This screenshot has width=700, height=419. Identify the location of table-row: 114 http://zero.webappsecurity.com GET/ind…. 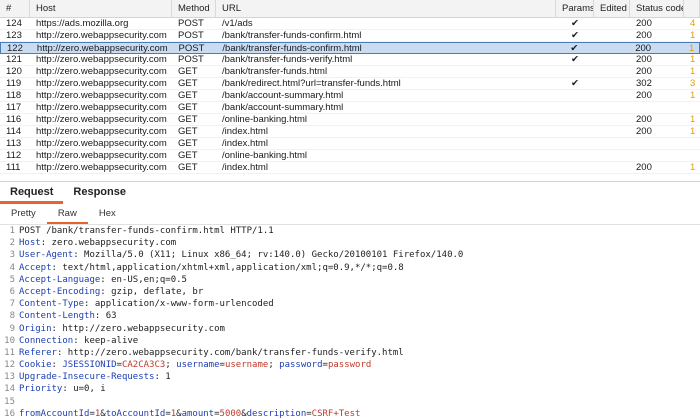
(350, 132).